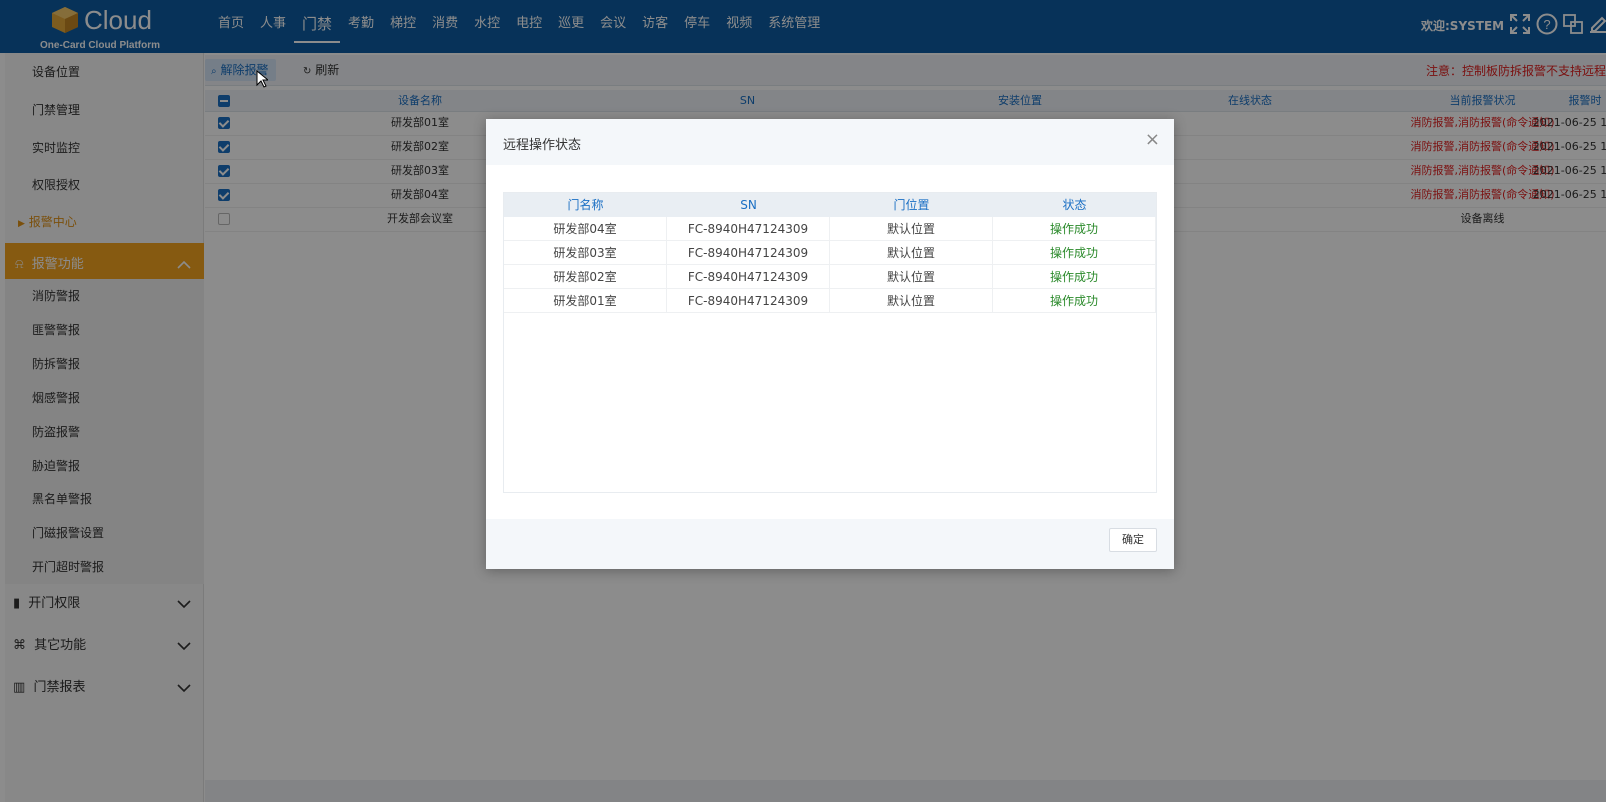 Image resolution: width=1606 pixels, height=802 pixels. What do you see at coordinates (911, 205) in the screenshot?
I see `column-header: 门位置` at bounding box center [911, 205].